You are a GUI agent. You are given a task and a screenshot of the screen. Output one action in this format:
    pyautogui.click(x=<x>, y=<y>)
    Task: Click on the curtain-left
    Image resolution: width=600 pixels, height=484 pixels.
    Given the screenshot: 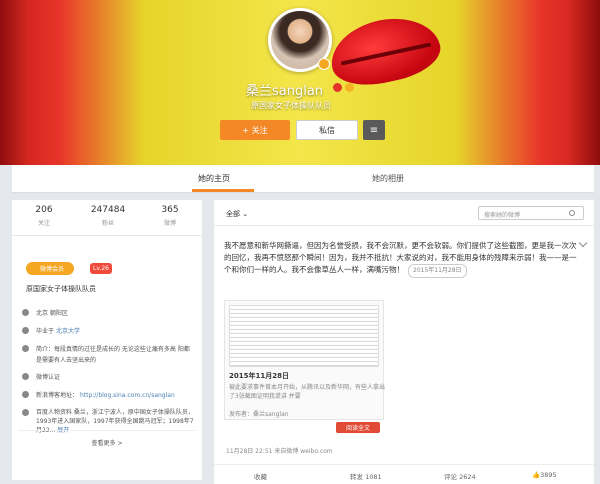 What is the action you would take?
    pyautogui.click(x=14, y=82)
    